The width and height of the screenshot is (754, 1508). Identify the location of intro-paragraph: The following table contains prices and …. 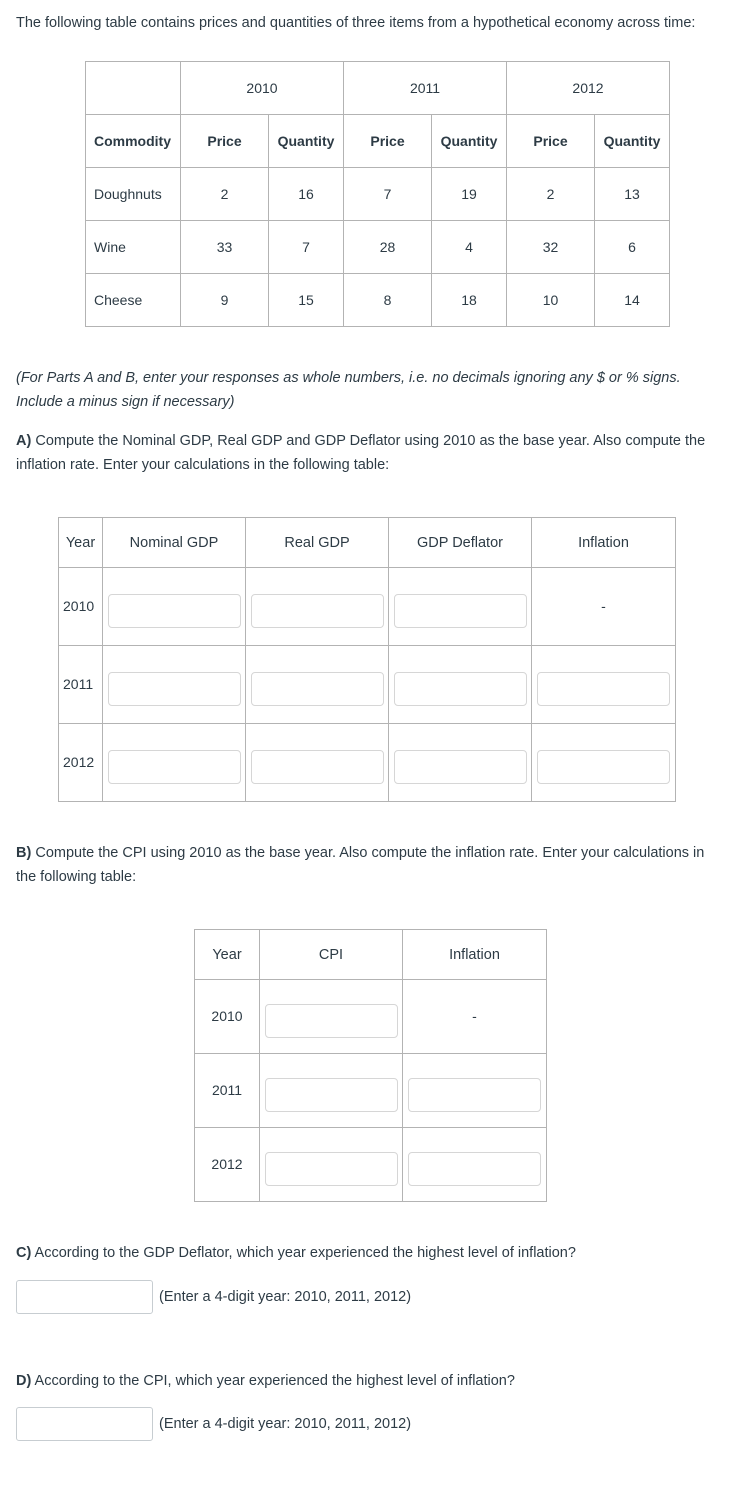
(356, 23).